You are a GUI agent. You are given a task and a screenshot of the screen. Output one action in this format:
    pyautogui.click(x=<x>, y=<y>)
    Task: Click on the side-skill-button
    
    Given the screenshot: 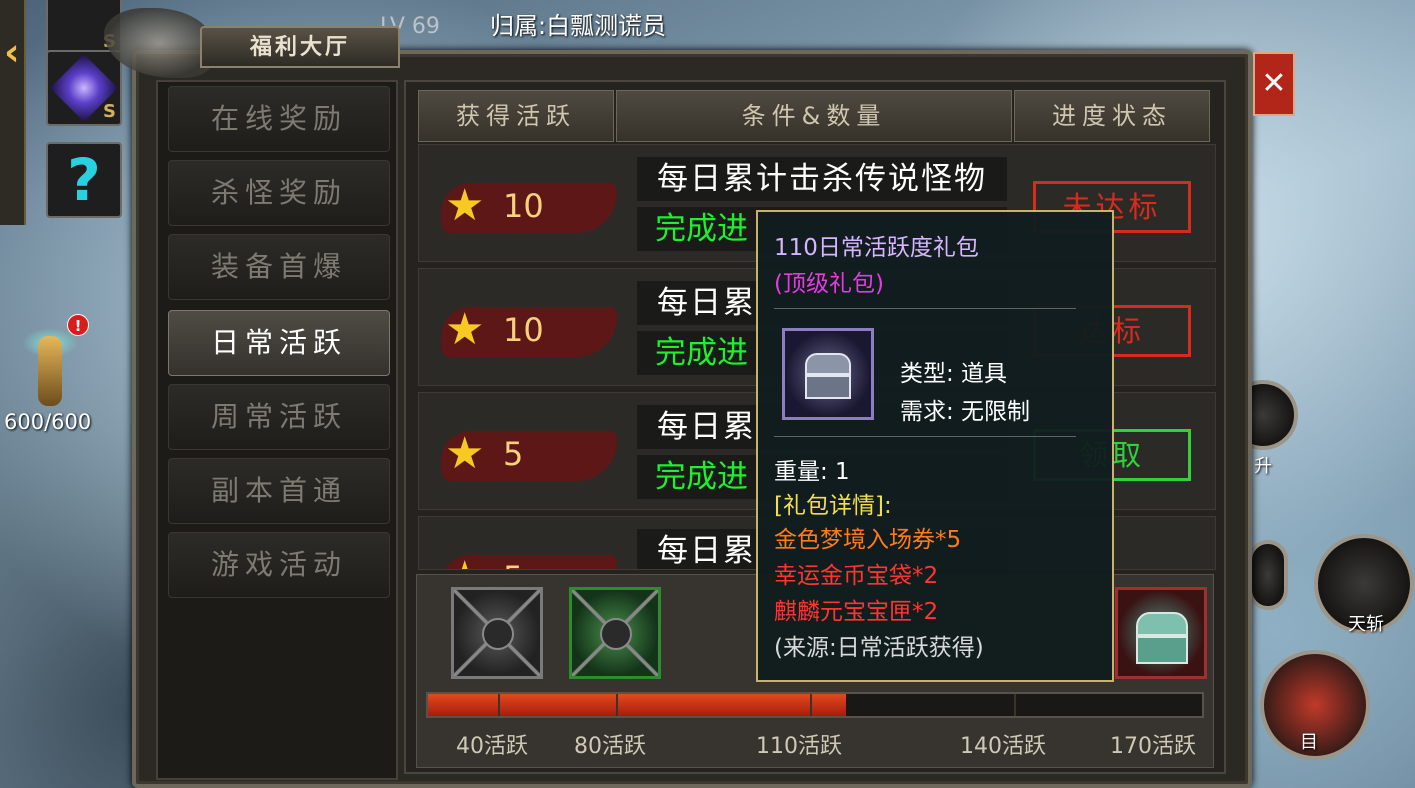 What is the action you would take?
    pyautogui.click(x=1268, y=575)
    